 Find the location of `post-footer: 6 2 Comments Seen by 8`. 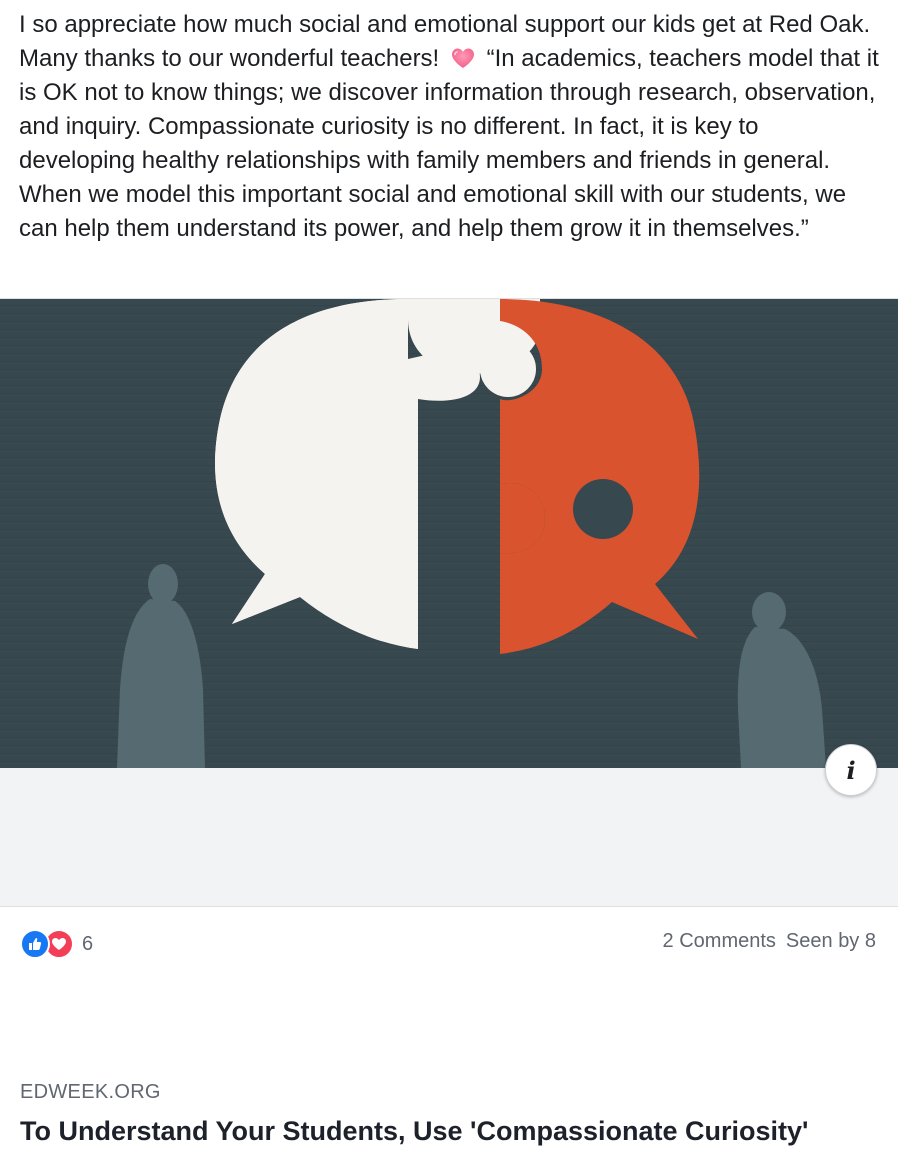

post-footer: 6 2 Comments Seen by 8 is located at coordinates (449, 943).